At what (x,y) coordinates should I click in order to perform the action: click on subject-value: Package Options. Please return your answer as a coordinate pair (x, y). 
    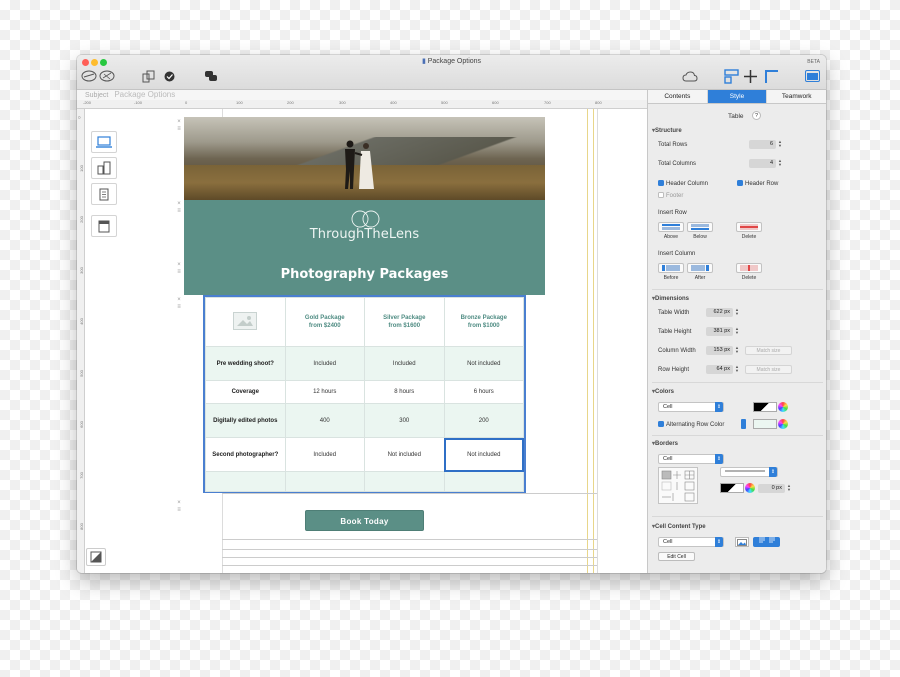
    Looking at the image, I should click on (144, 94).